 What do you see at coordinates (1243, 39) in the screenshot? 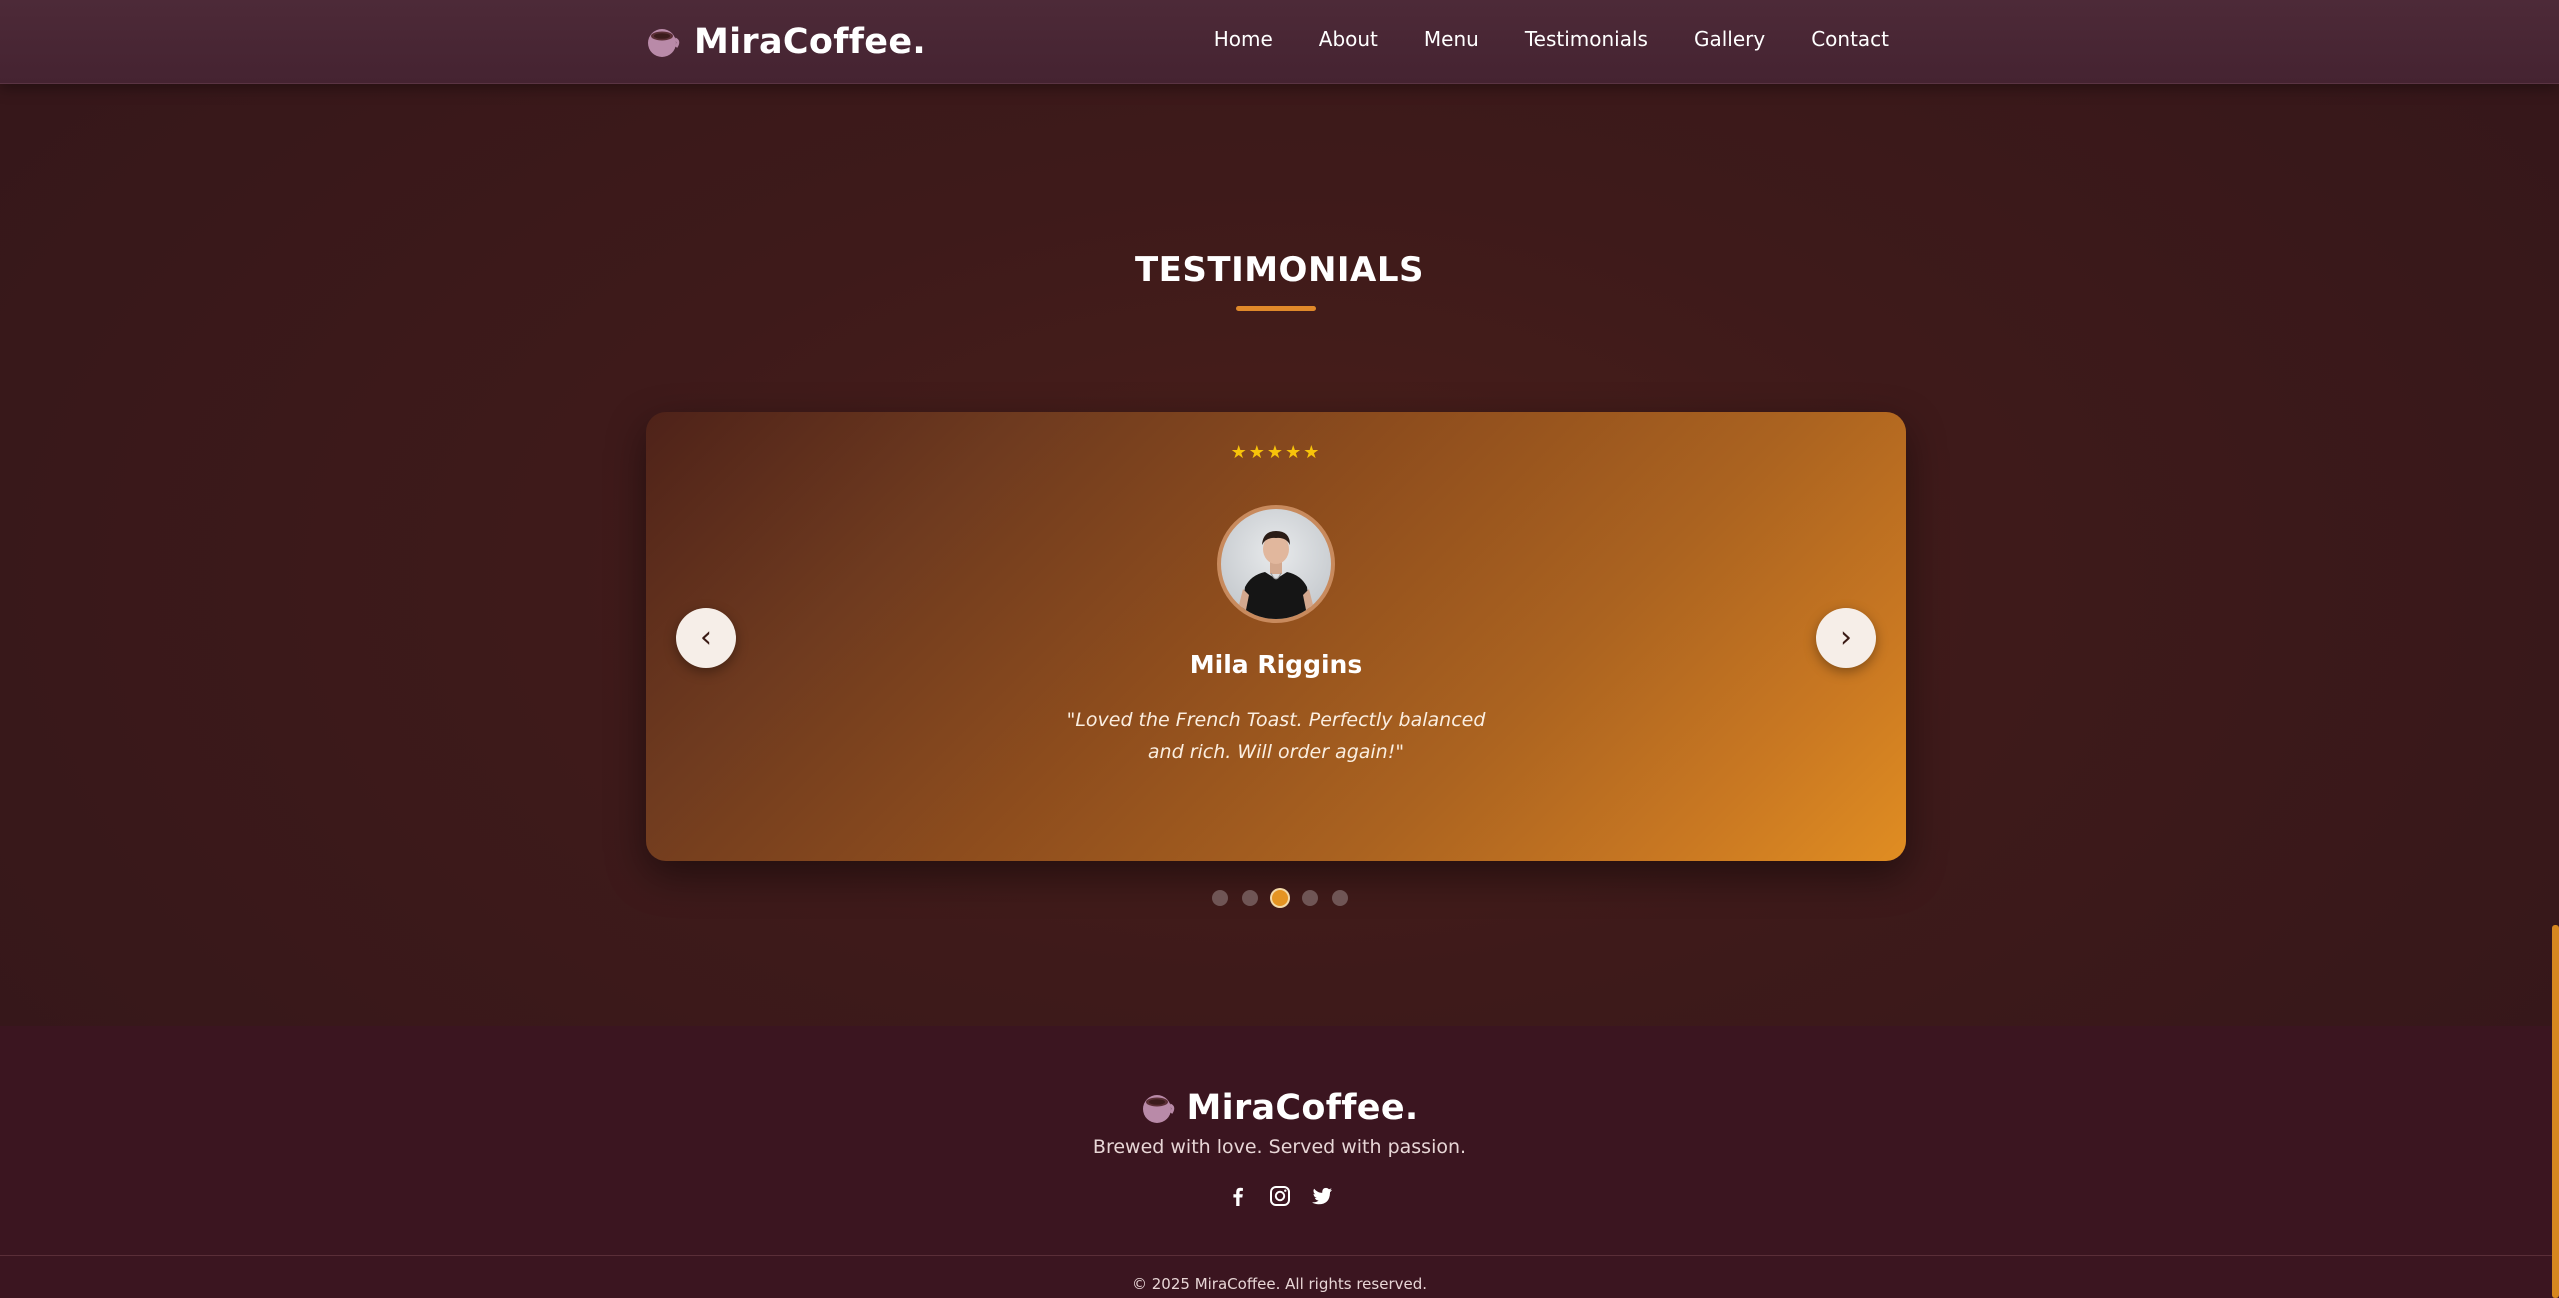
I see `nav-link-home: Home` at bounding box center [1243, 39].